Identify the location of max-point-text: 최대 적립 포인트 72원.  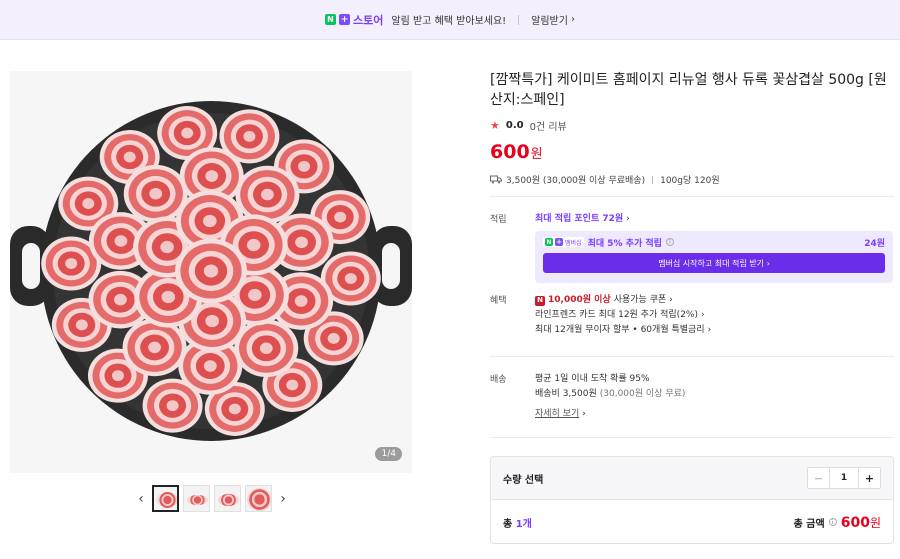
(579, 219).